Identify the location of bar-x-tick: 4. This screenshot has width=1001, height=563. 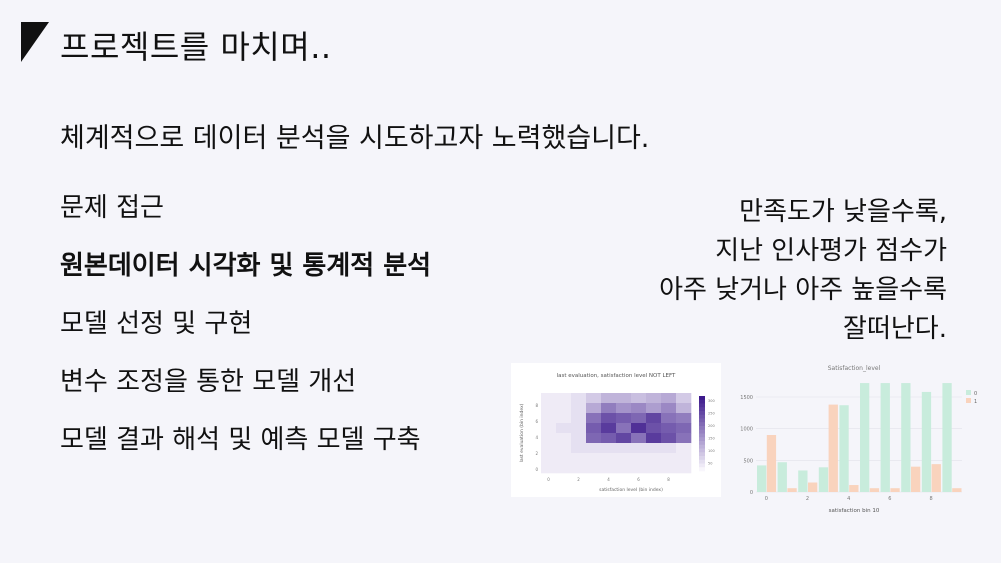
(848, 499).